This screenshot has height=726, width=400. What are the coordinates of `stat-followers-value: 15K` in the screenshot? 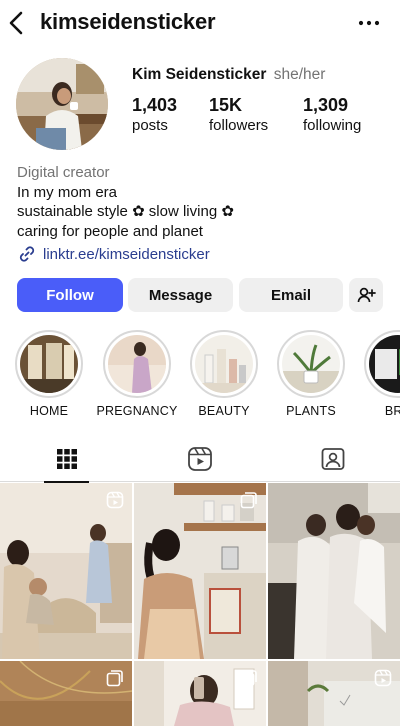 It's located at (226, 105).